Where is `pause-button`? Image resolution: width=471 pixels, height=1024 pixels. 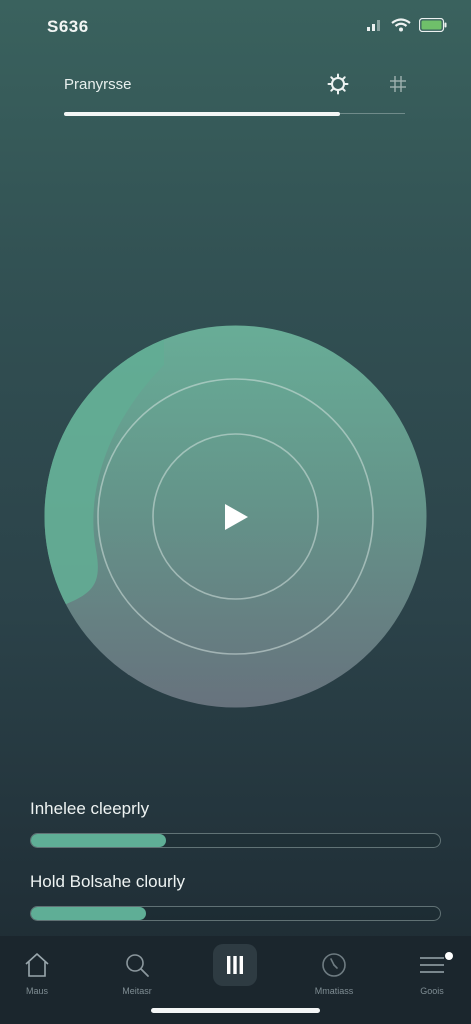 pause-button is located at coordinates (235, 965).